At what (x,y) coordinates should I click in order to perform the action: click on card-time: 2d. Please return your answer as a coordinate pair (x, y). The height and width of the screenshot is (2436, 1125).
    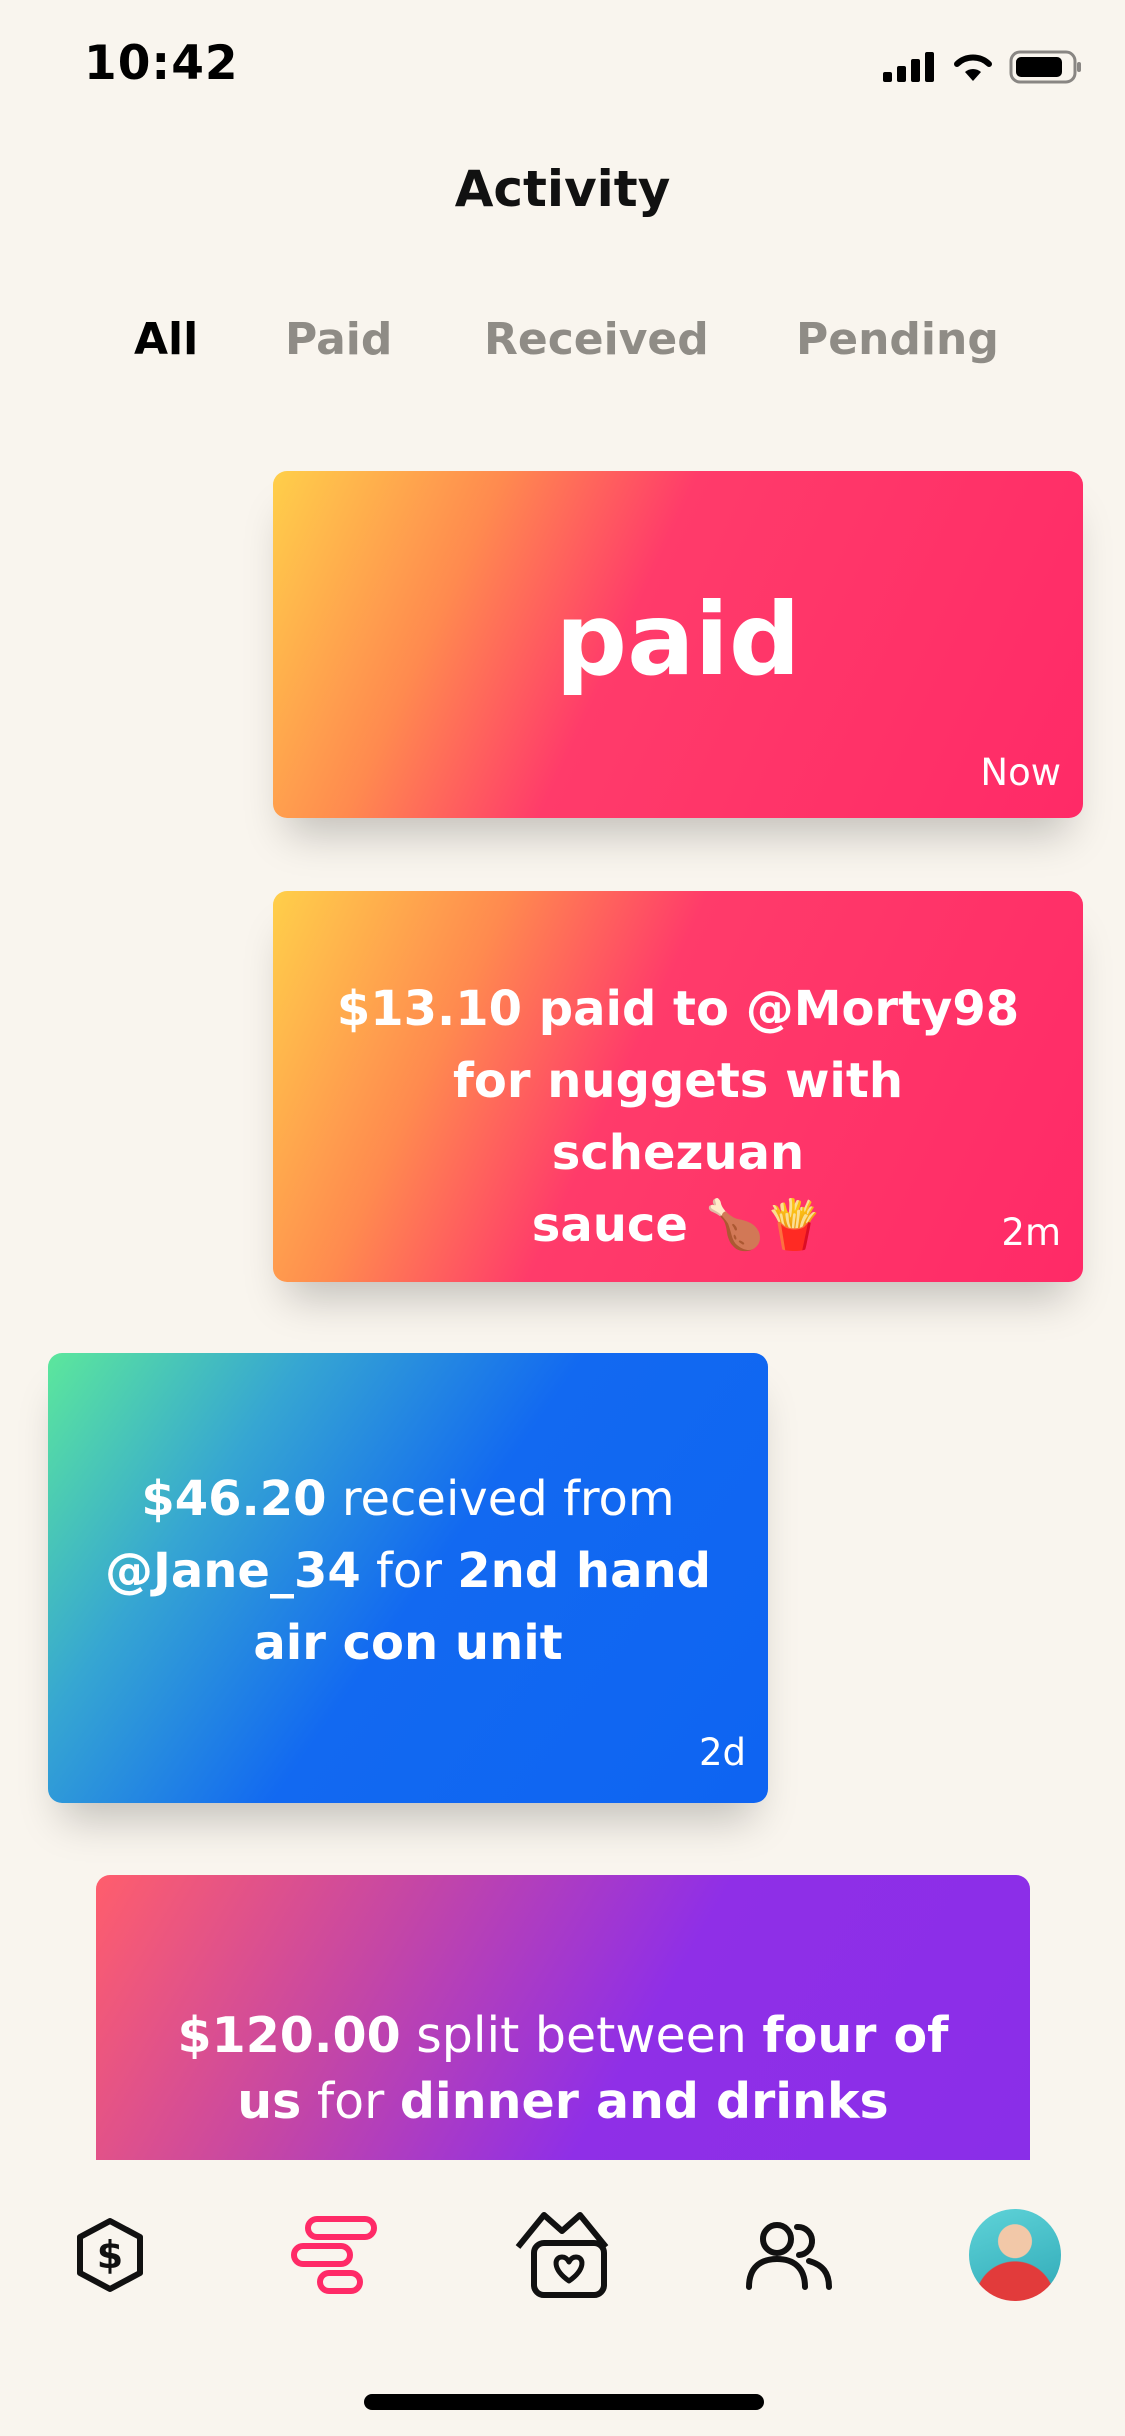
    Looking at the image, I should click on (722, 1752).